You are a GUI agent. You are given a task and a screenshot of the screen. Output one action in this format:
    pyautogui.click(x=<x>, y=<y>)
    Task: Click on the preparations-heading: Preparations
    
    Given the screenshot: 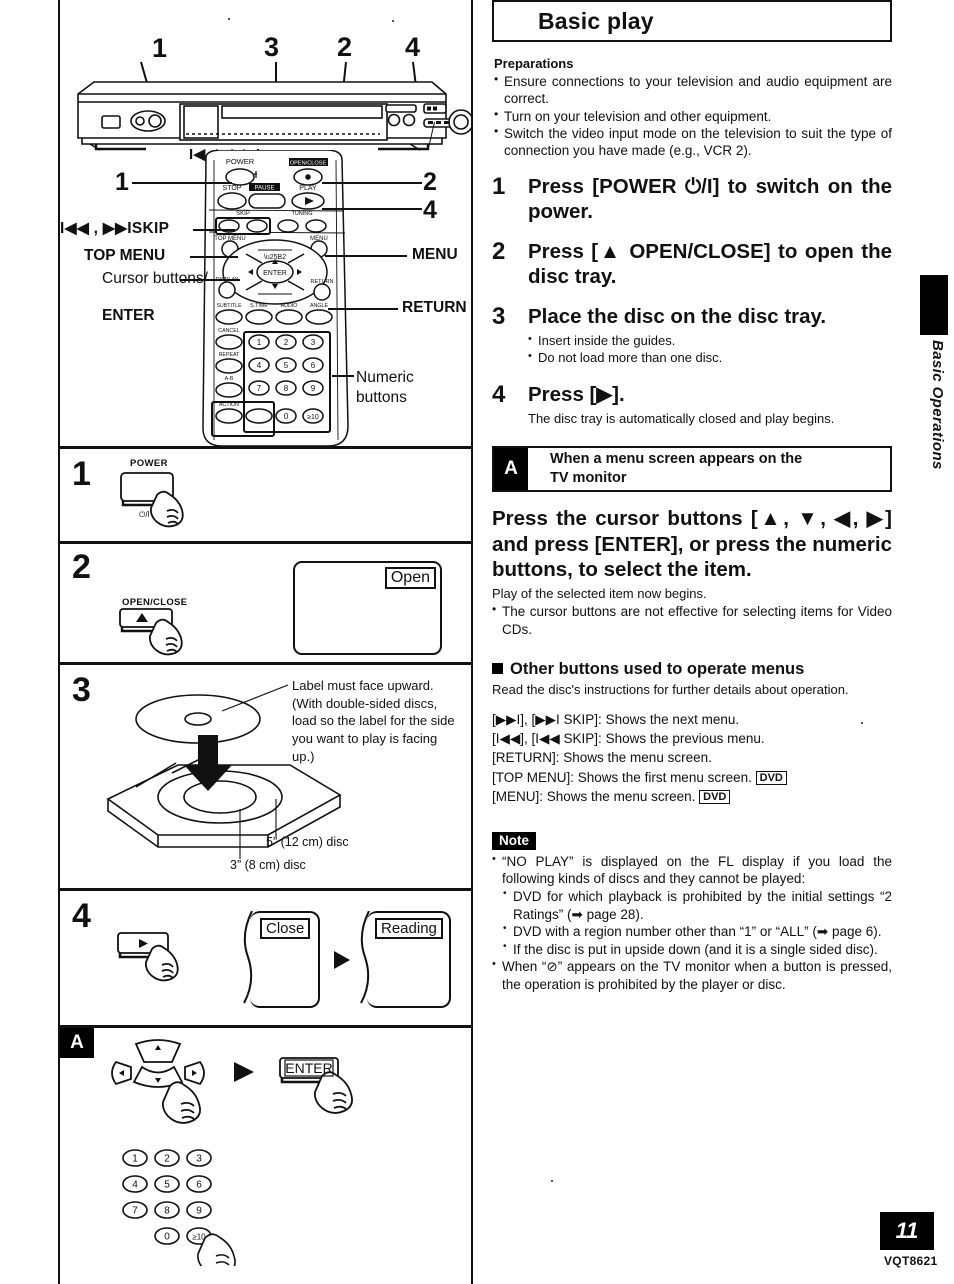 What is the action you would take?
    pyautogui.click(x=534, y=63)
    